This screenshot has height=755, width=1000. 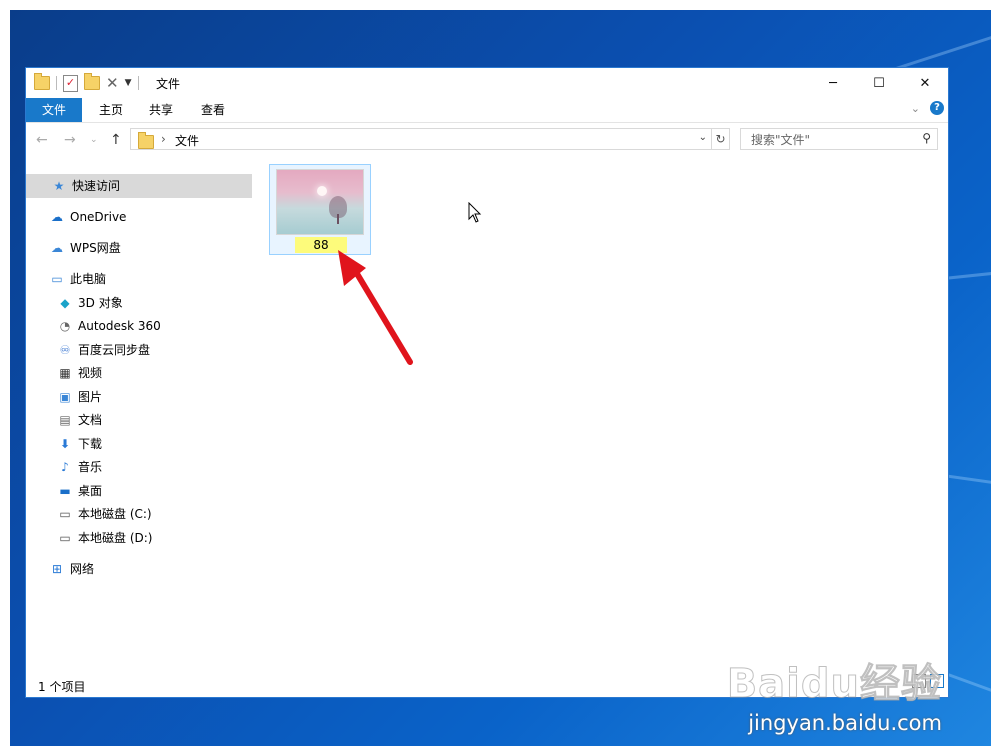 I want to click on cloud-icon: ☁, so click(x=57, y=217).